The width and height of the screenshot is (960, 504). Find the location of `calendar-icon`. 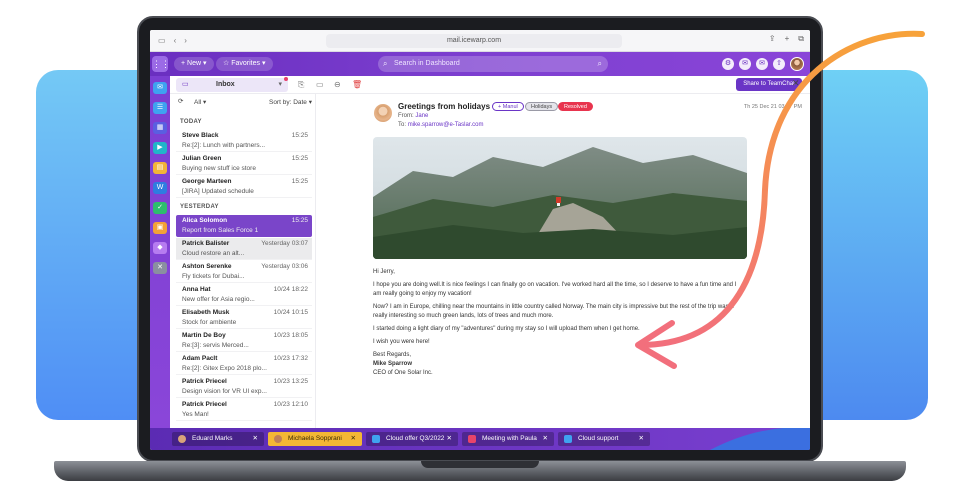

calendar-icon is located at coordinates (472, 439).